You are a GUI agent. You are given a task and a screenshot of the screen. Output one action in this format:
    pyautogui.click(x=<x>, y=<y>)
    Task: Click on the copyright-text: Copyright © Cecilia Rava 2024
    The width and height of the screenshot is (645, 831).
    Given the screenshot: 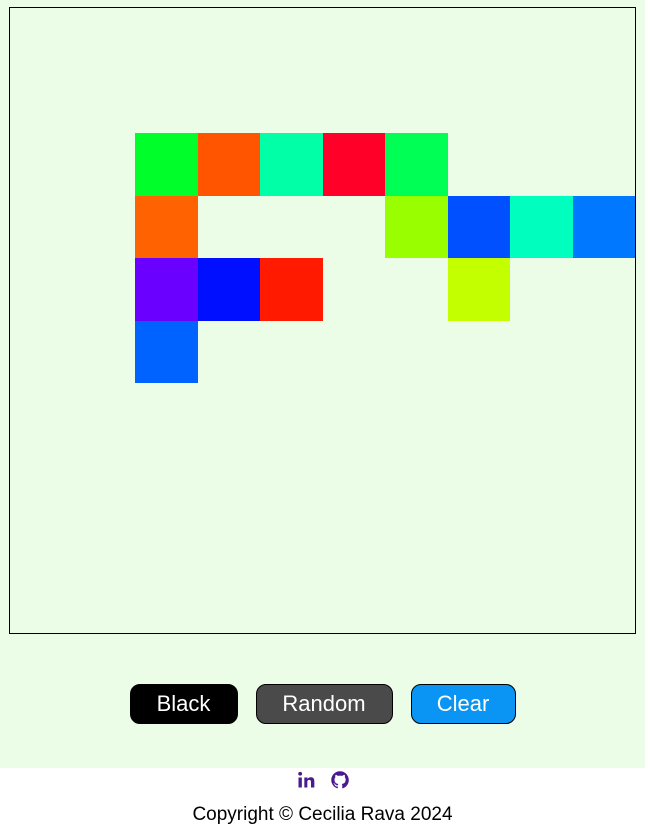 What is the action you would take?
    pyautogui.click(x=322, y=814)
    